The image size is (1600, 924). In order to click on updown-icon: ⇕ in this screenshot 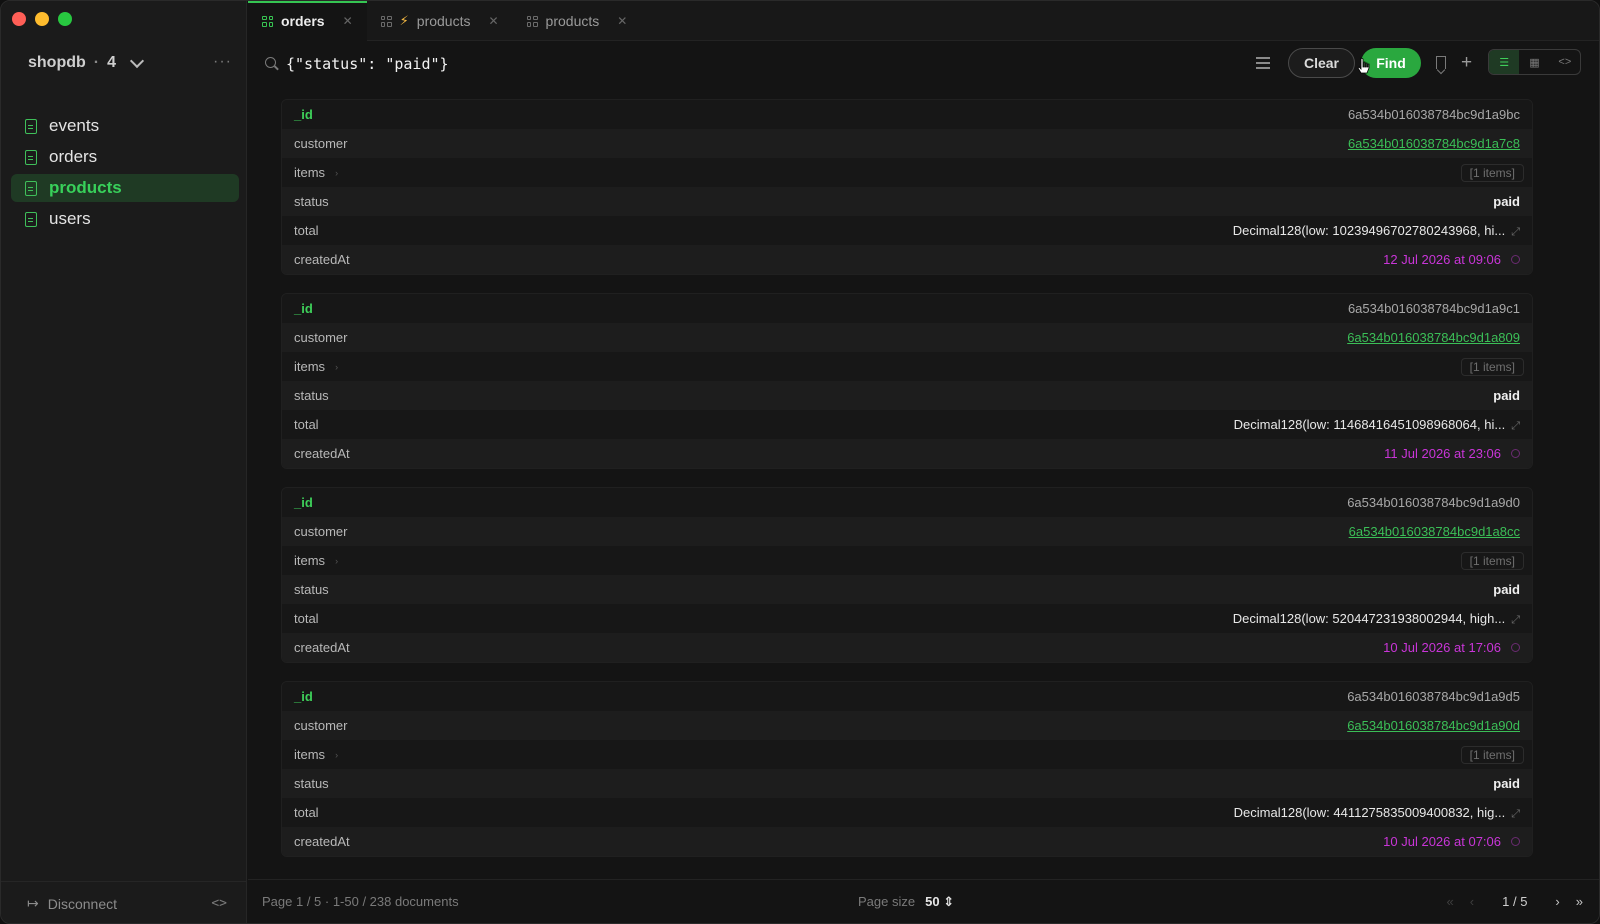, I will do `click(949, 901)`.